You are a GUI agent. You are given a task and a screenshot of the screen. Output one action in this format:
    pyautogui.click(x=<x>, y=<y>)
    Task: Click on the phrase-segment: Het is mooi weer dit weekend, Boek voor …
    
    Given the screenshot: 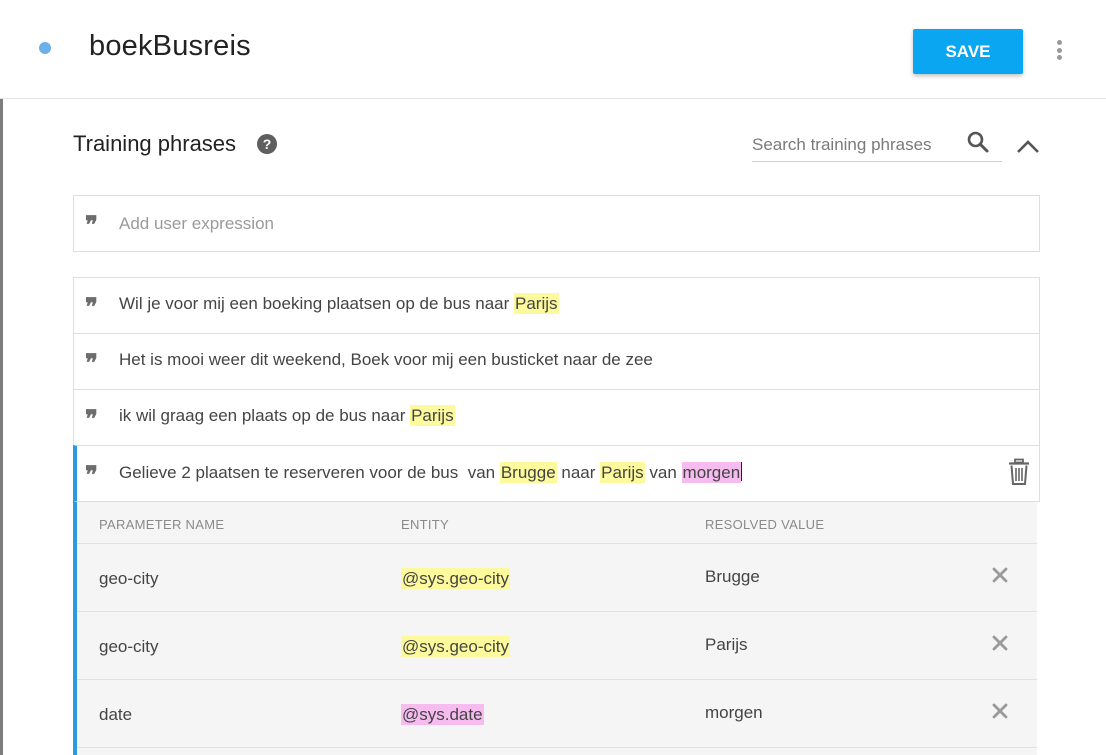 What is the action you would take?
    pyautogui.click(x=386, y=359)
    